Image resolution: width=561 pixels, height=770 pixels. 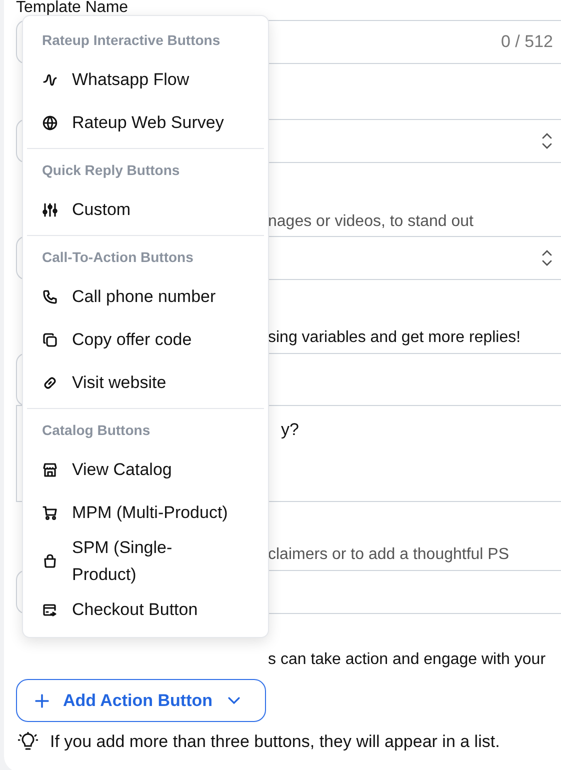 What do you see at coordinates (50, 80) in the screenshot?
I see `flow-icon` at bounding box center [50, 80].